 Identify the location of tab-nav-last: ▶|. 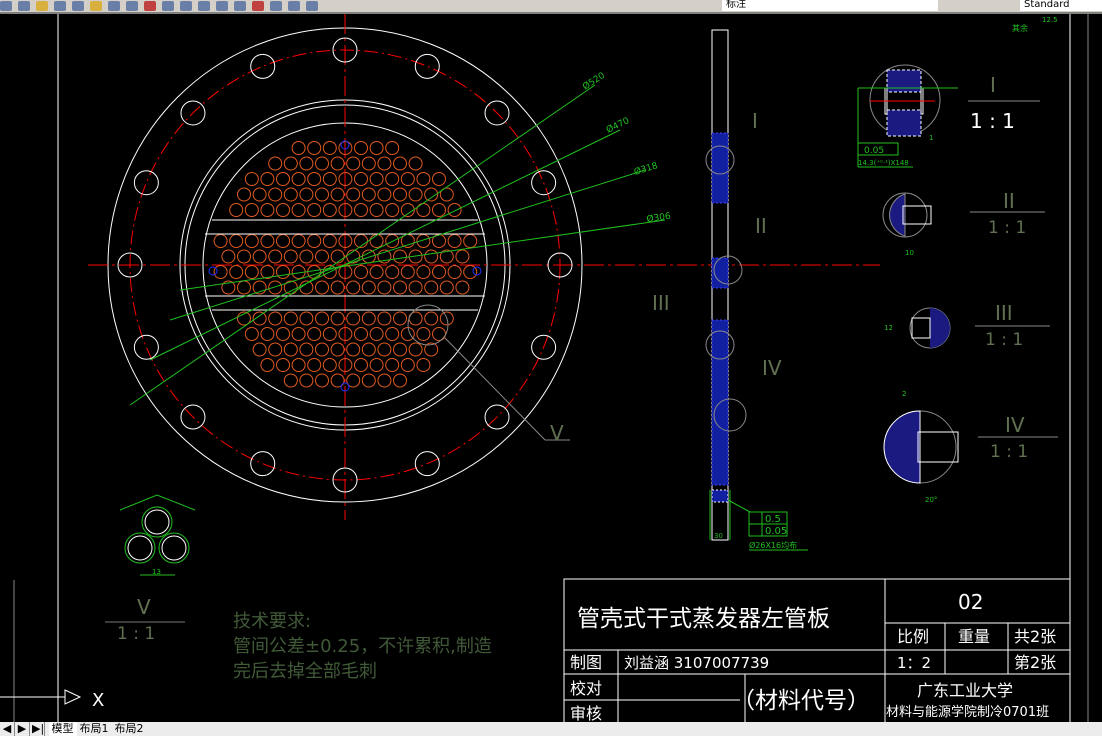
(37, 729).